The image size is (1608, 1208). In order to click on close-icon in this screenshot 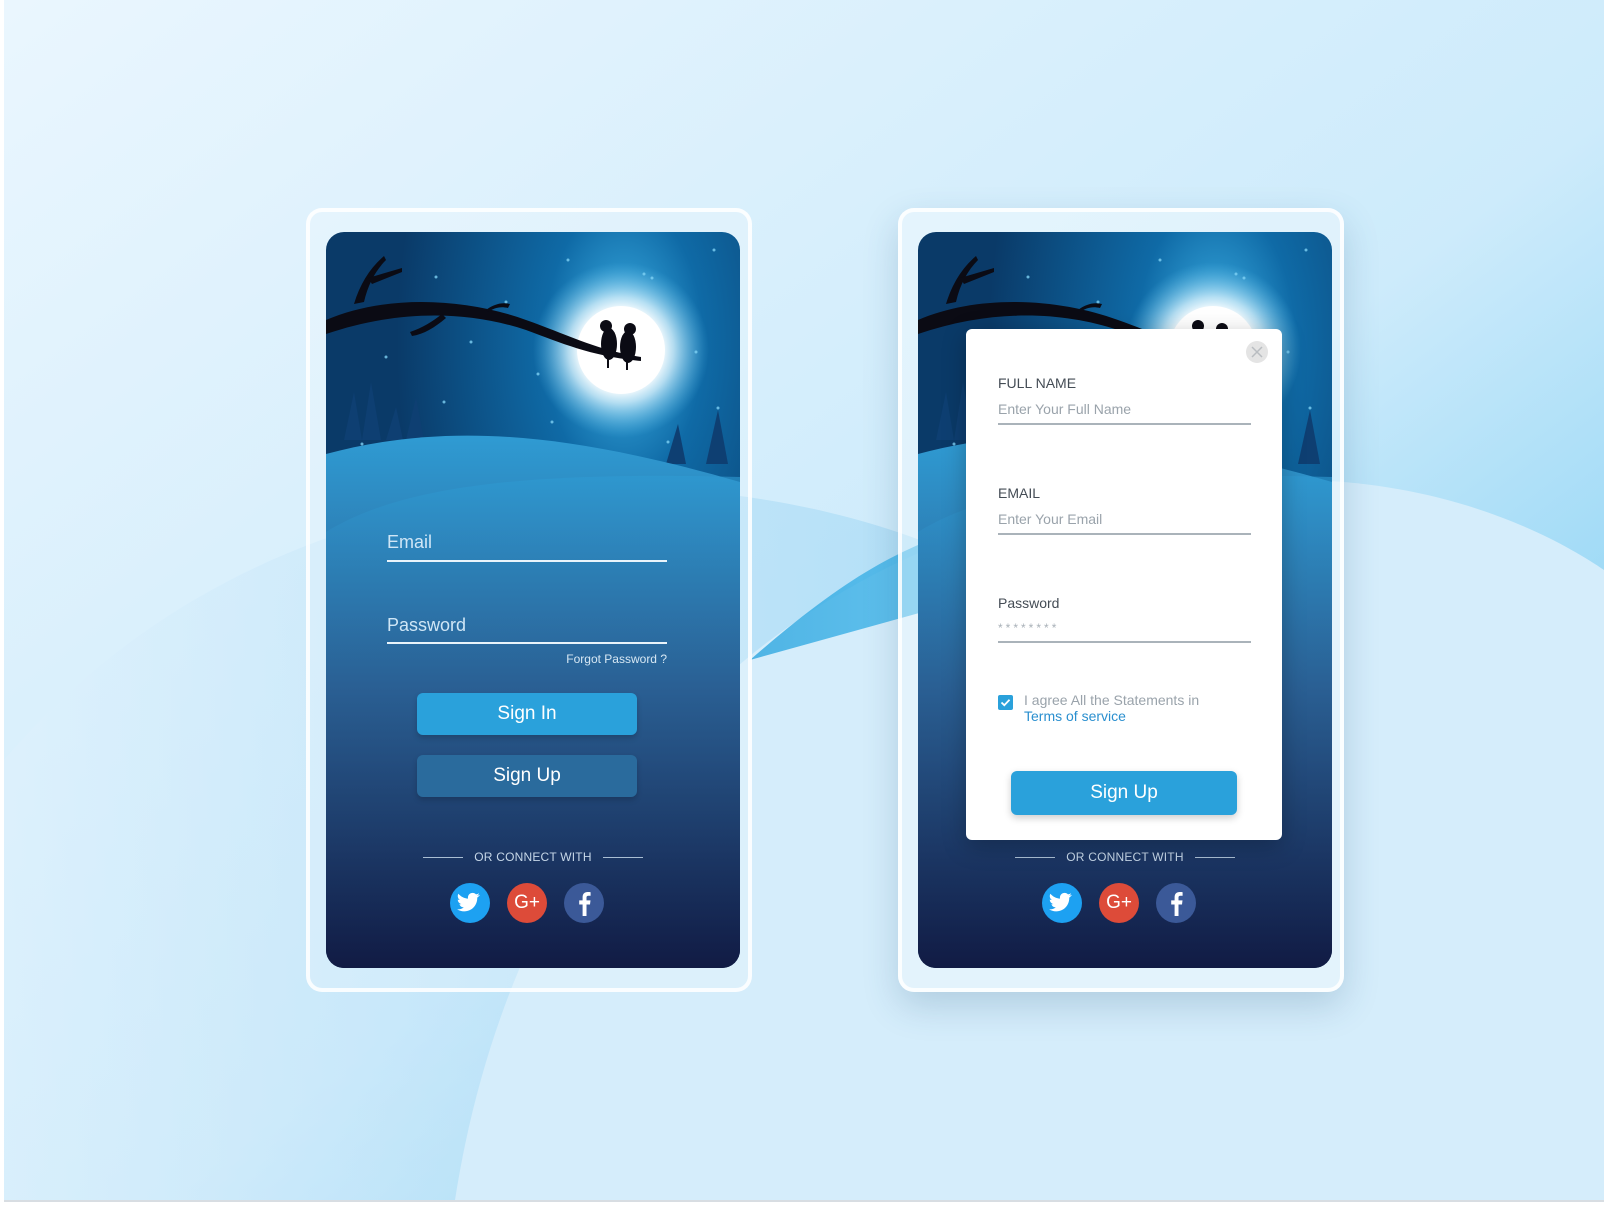, I will do `click(1257, 352)`.